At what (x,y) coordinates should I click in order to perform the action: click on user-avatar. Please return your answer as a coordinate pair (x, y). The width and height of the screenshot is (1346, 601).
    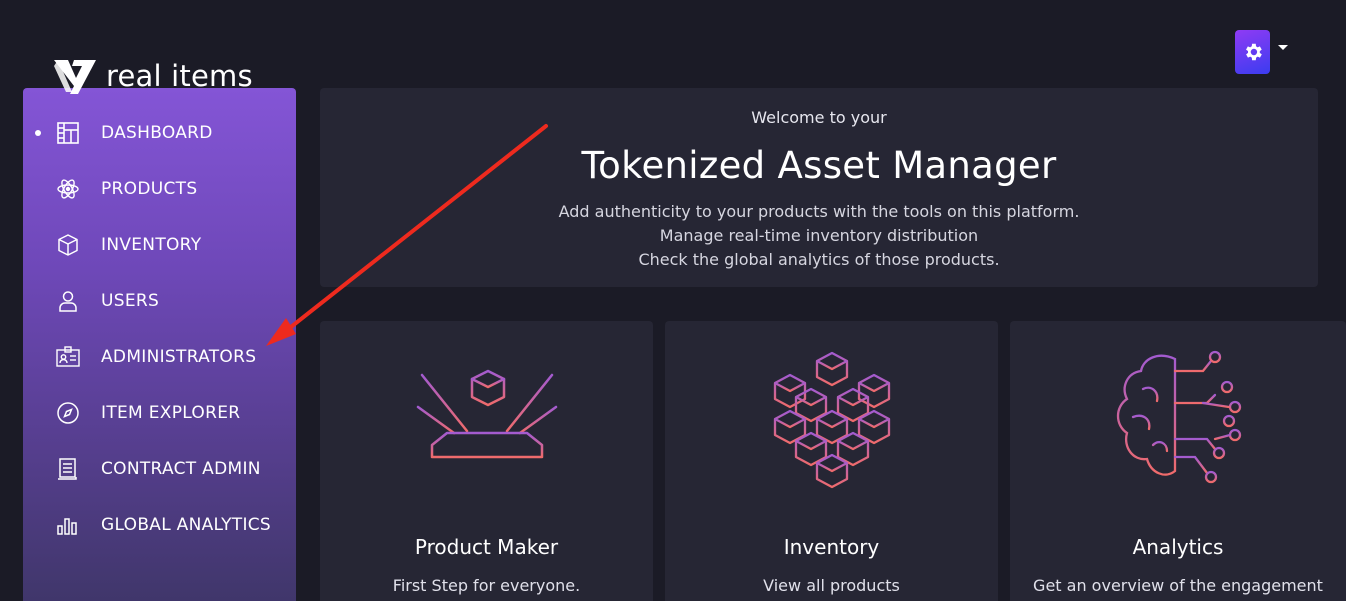
    Looking at the image, I should click on (1252, 52).